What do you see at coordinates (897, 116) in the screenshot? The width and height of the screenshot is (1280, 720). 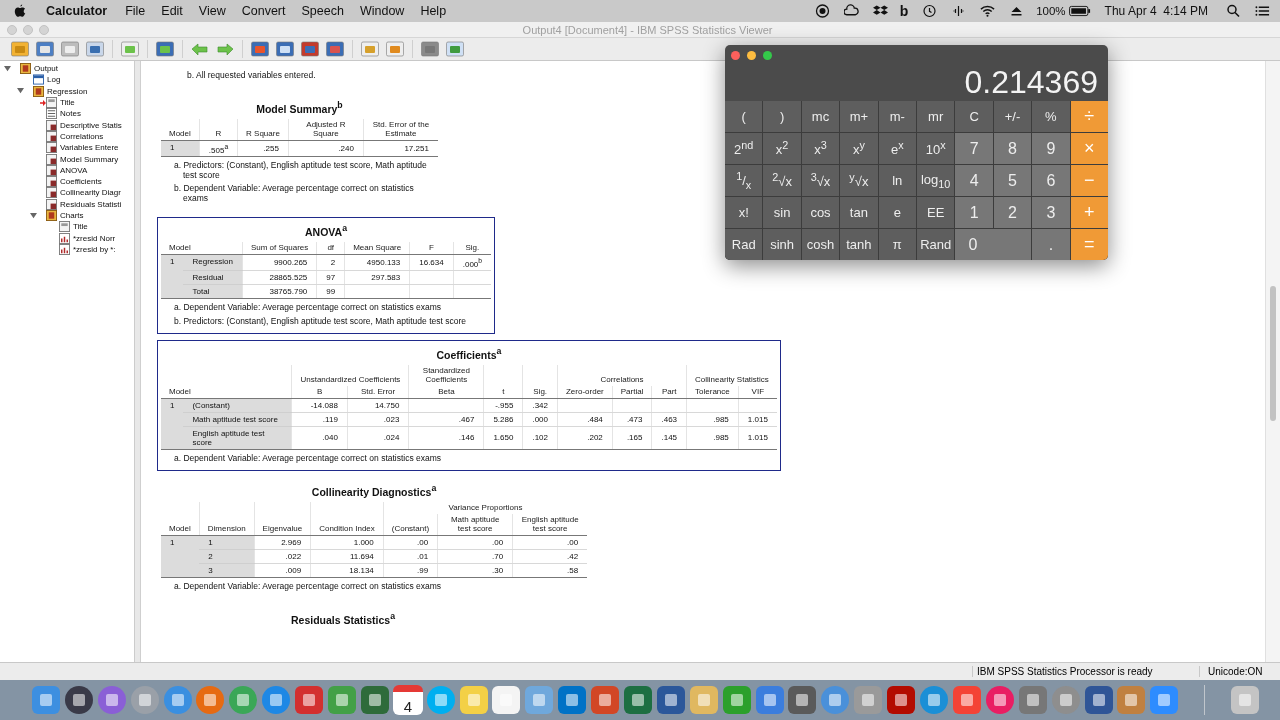 I see `calculator-key: m-` at bounding box center [897, 116].